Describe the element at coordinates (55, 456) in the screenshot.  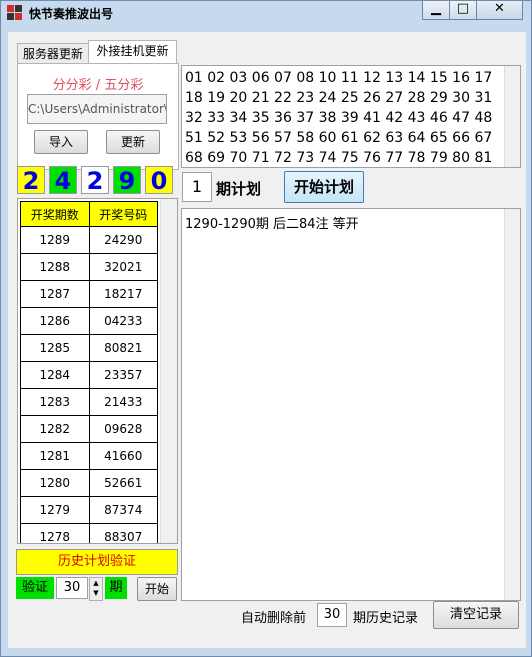
I see `period-cell: 1281` at that location.